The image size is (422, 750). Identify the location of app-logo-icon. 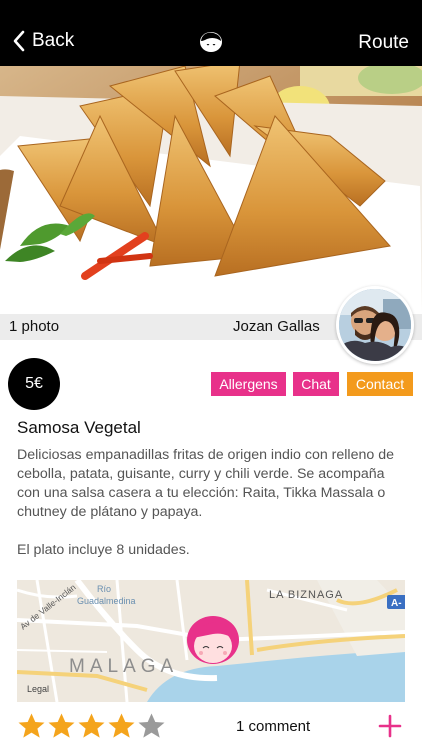
(211, 42).